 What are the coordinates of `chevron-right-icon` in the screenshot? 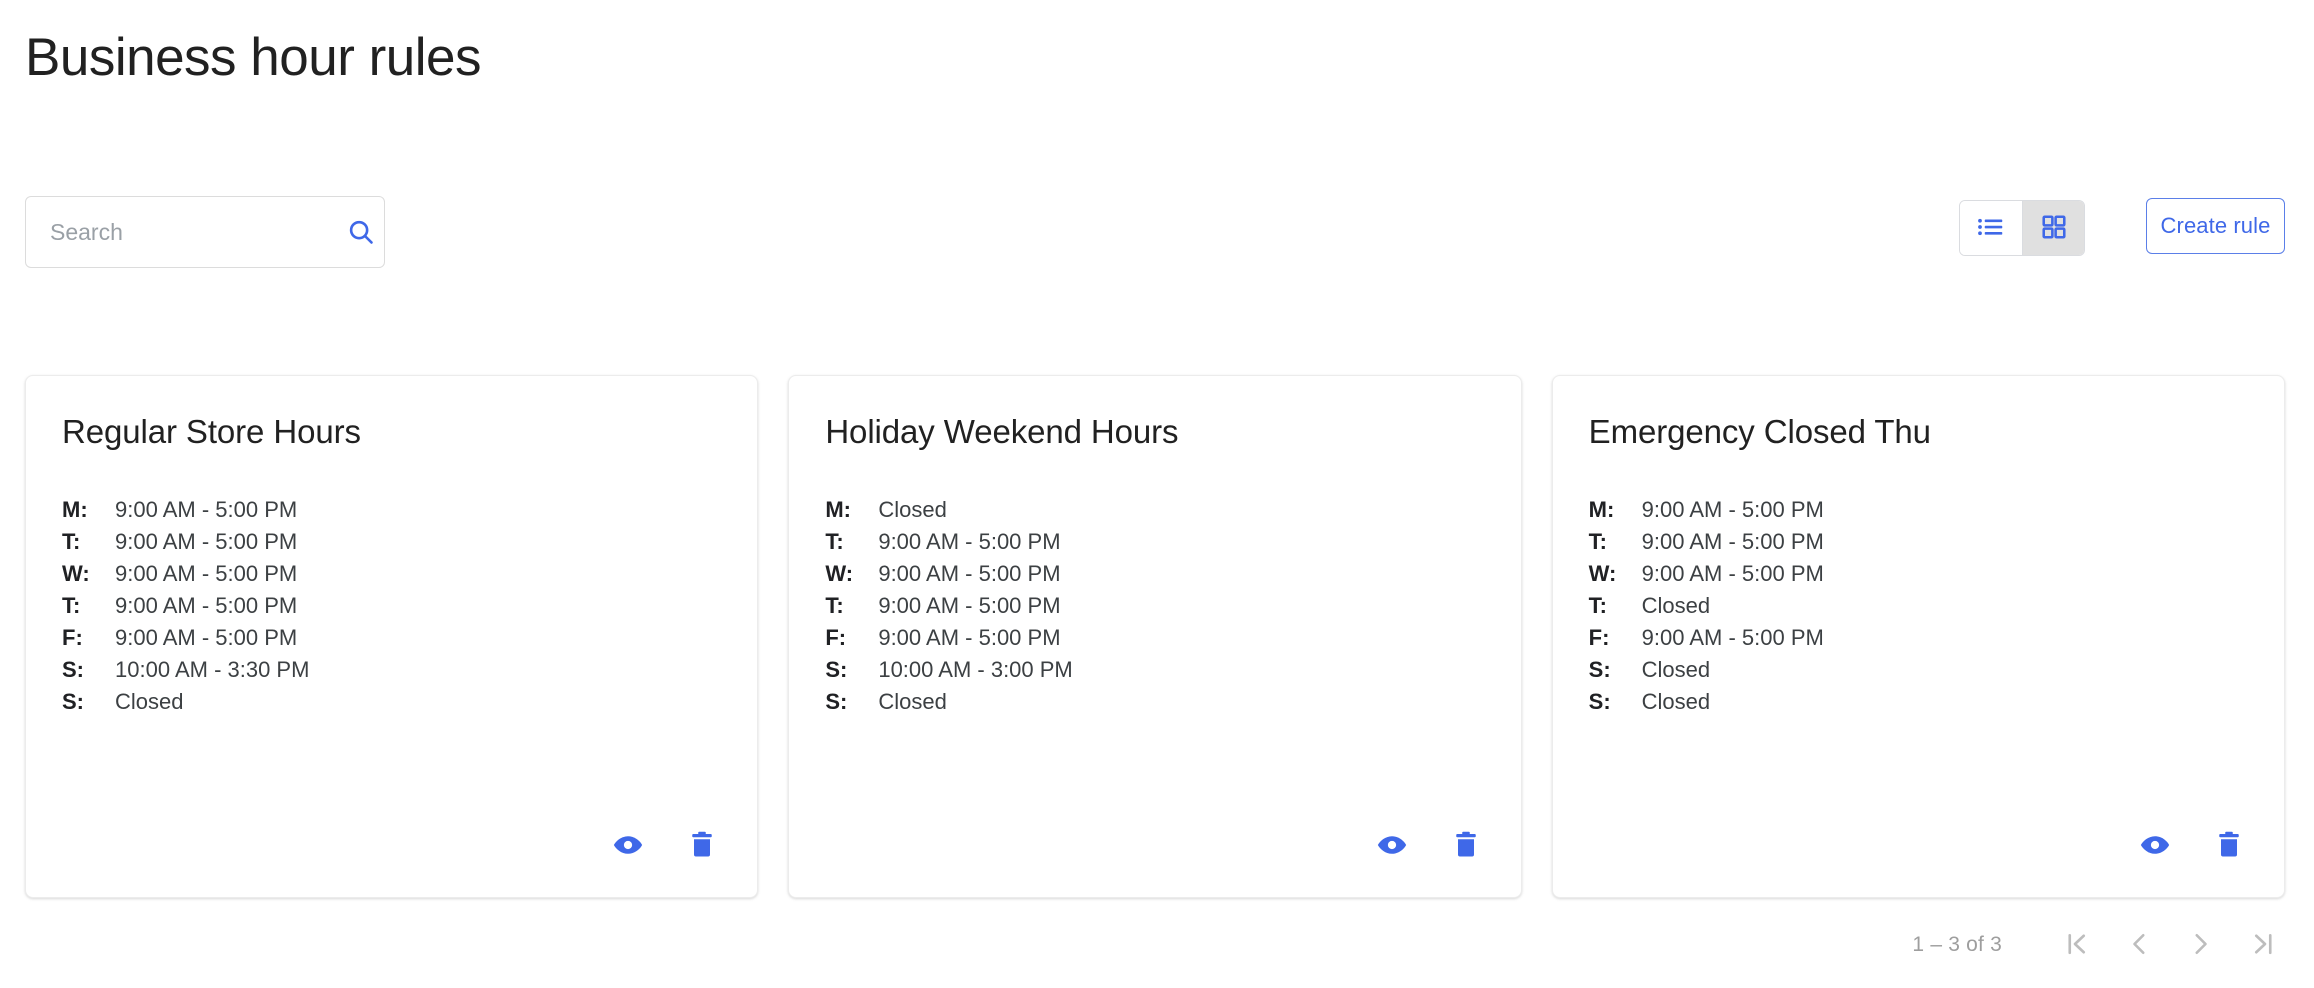 It's located at (2201, 945).